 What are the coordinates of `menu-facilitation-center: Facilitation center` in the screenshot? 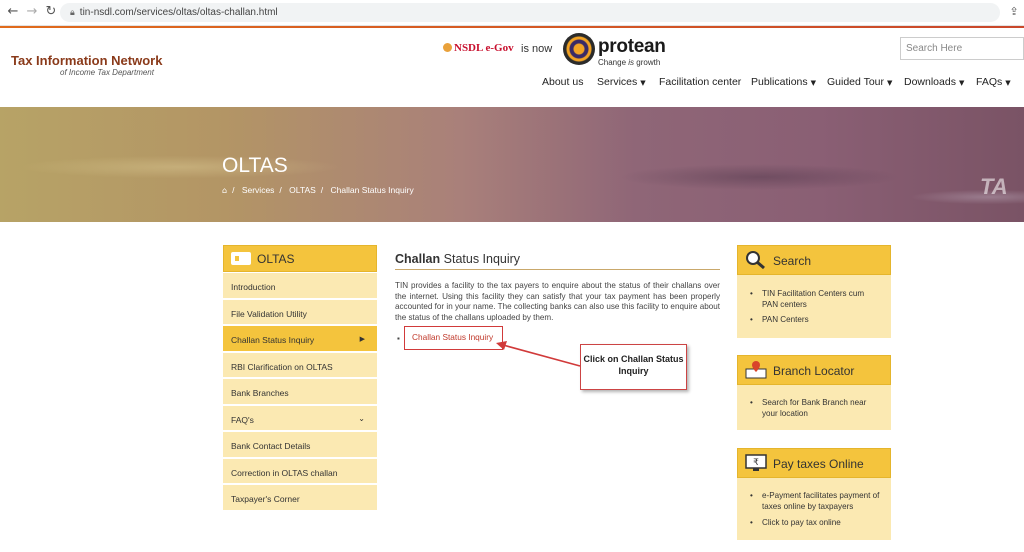 It's located at (700, 82).